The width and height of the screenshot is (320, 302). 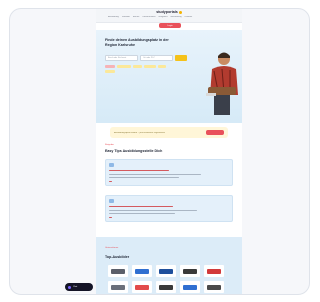 What do you see at coordinates (222, 83) in the screenshot?
I see `hero-person-image` at bounding box center [222, 83].